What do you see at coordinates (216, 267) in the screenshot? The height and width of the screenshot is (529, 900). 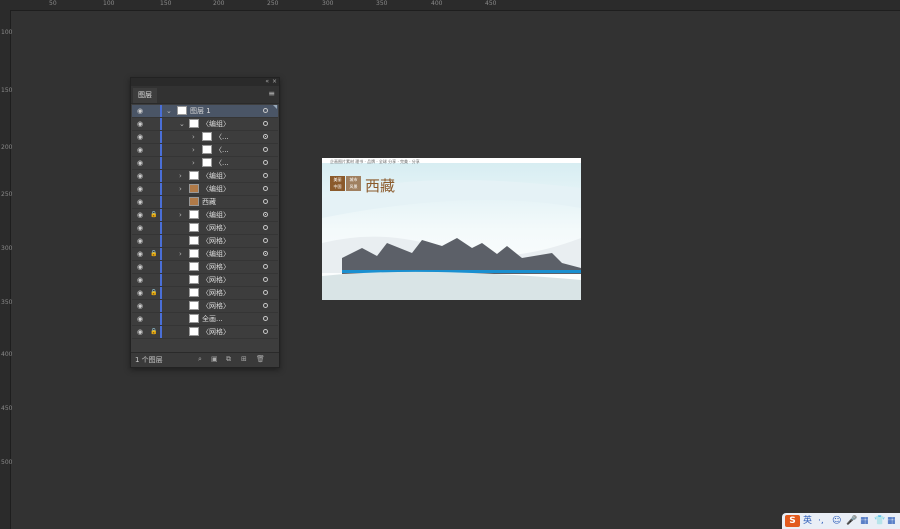 I see `layer-name: 〈网格〉` at bounding box center [216, 267].